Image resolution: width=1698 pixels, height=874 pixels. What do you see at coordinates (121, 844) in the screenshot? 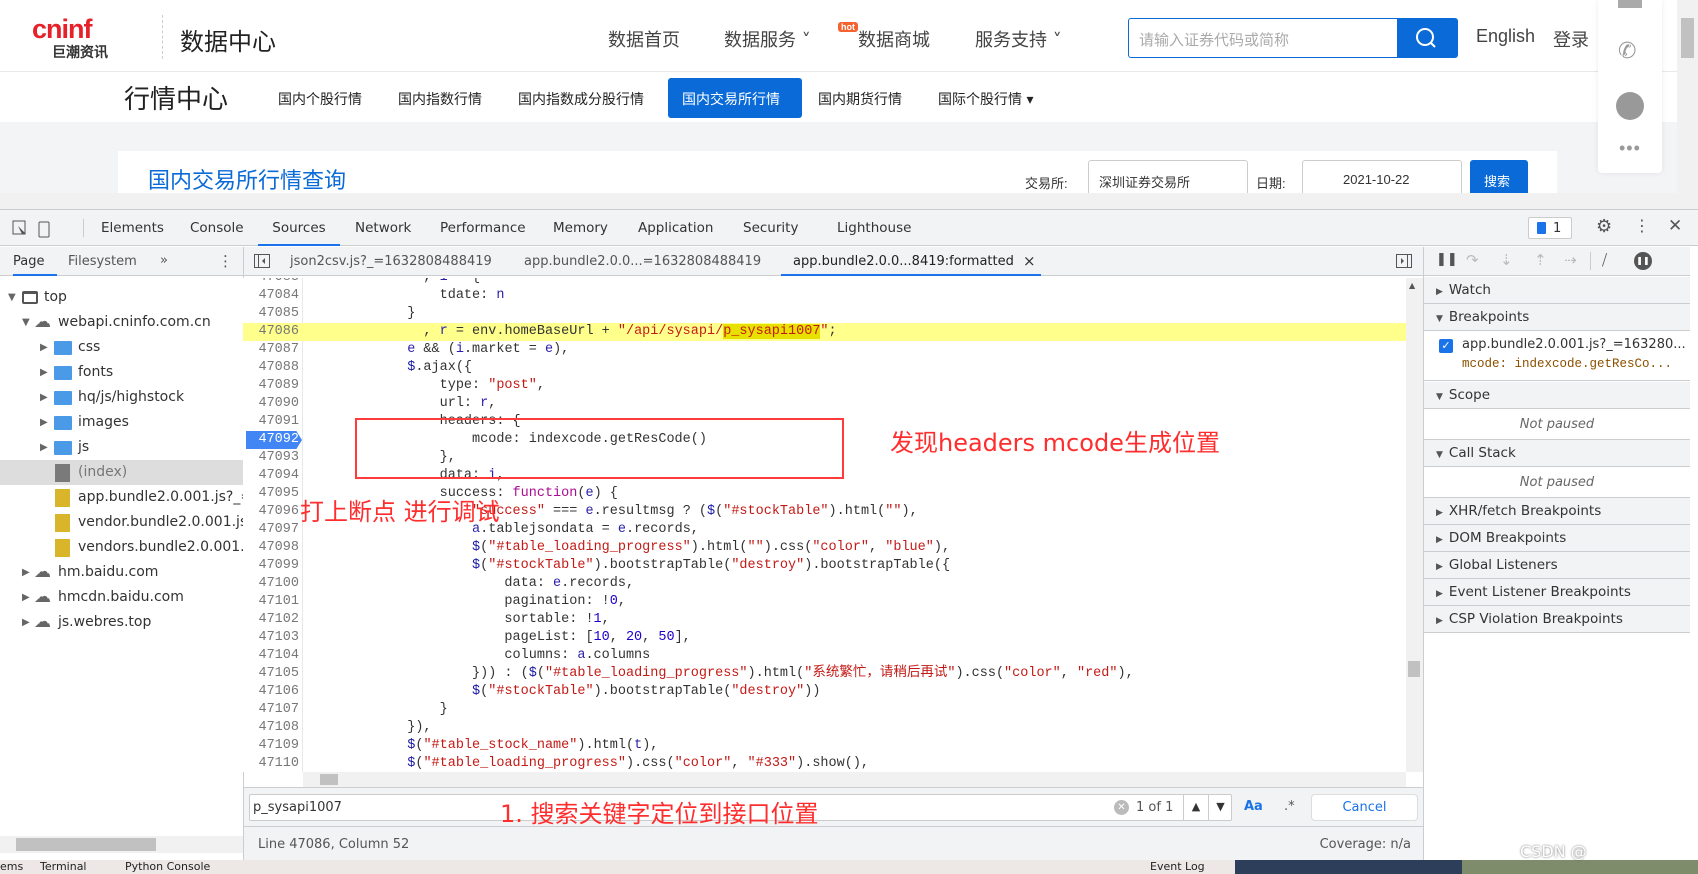
I see `tree-horizontal-scrollbar` at bounding box center [121, 844].